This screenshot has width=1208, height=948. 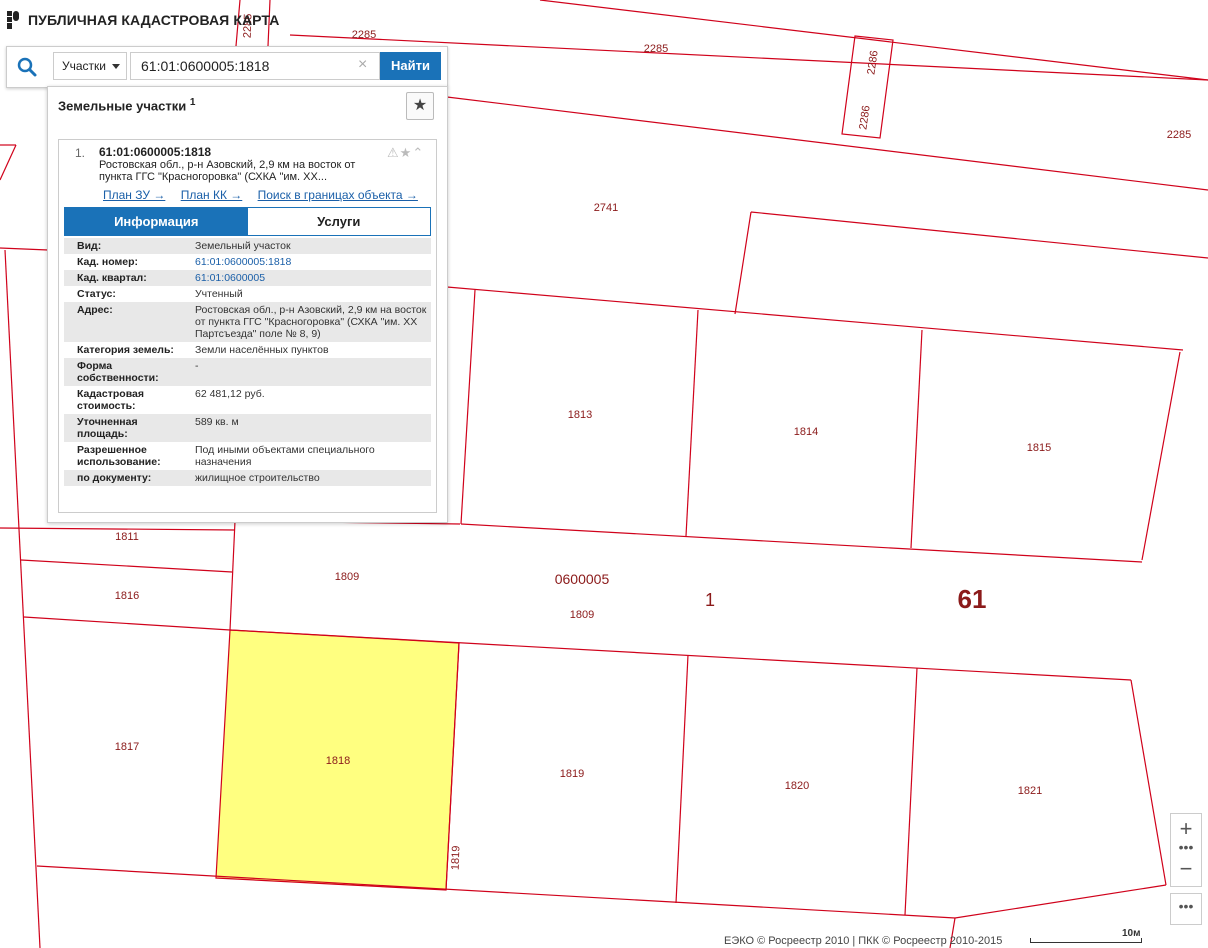 I want to click on row-value: 589 кв. м, so click(x=217, y=422).